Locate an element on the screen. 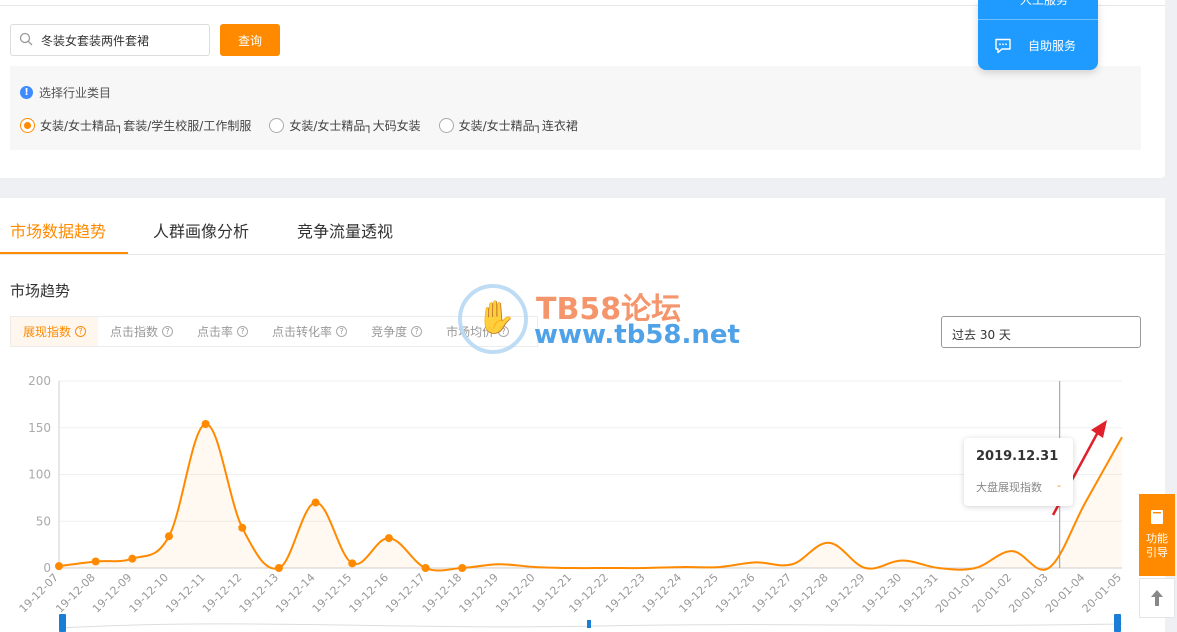  section-title: 市场趋势 is located at coordinates (40, 291).